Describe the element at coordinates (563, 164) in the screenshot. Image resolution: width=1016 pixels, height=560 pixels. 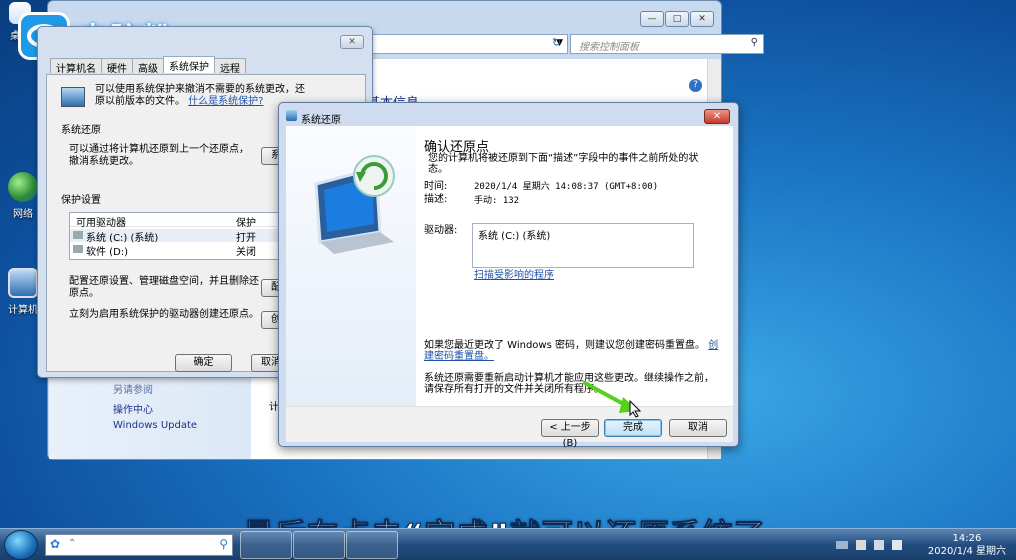
I see `description-text: 您的计算机将被还原到下面“描述”字段中的事件之前所处的状态。` at that location.